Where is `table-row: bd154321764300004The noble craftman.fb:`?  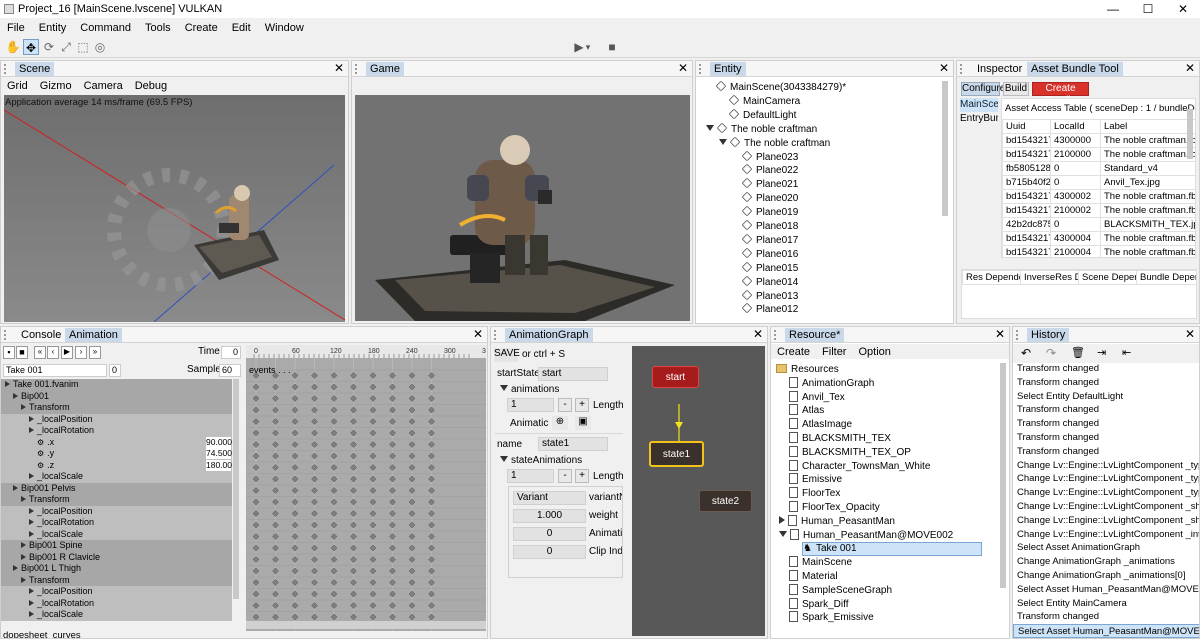 table-row: bd154321764300004The noble craftman.fb: is located at coordinates (1098, 238).